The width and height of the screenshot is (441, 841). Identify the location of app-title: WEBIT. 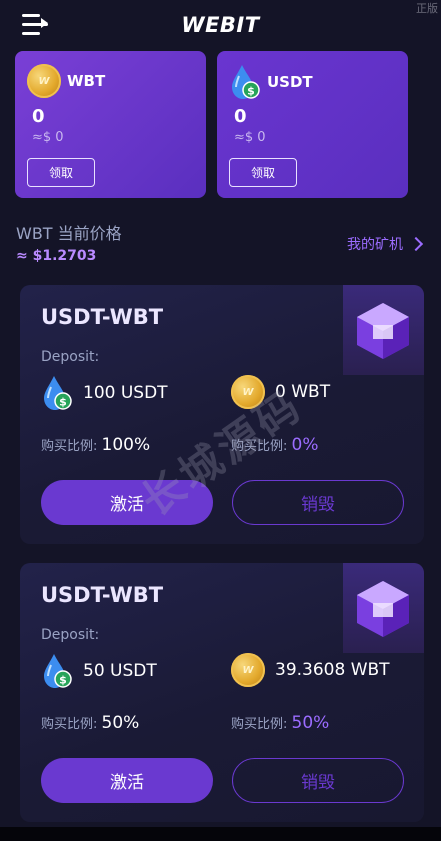
(220, 25).